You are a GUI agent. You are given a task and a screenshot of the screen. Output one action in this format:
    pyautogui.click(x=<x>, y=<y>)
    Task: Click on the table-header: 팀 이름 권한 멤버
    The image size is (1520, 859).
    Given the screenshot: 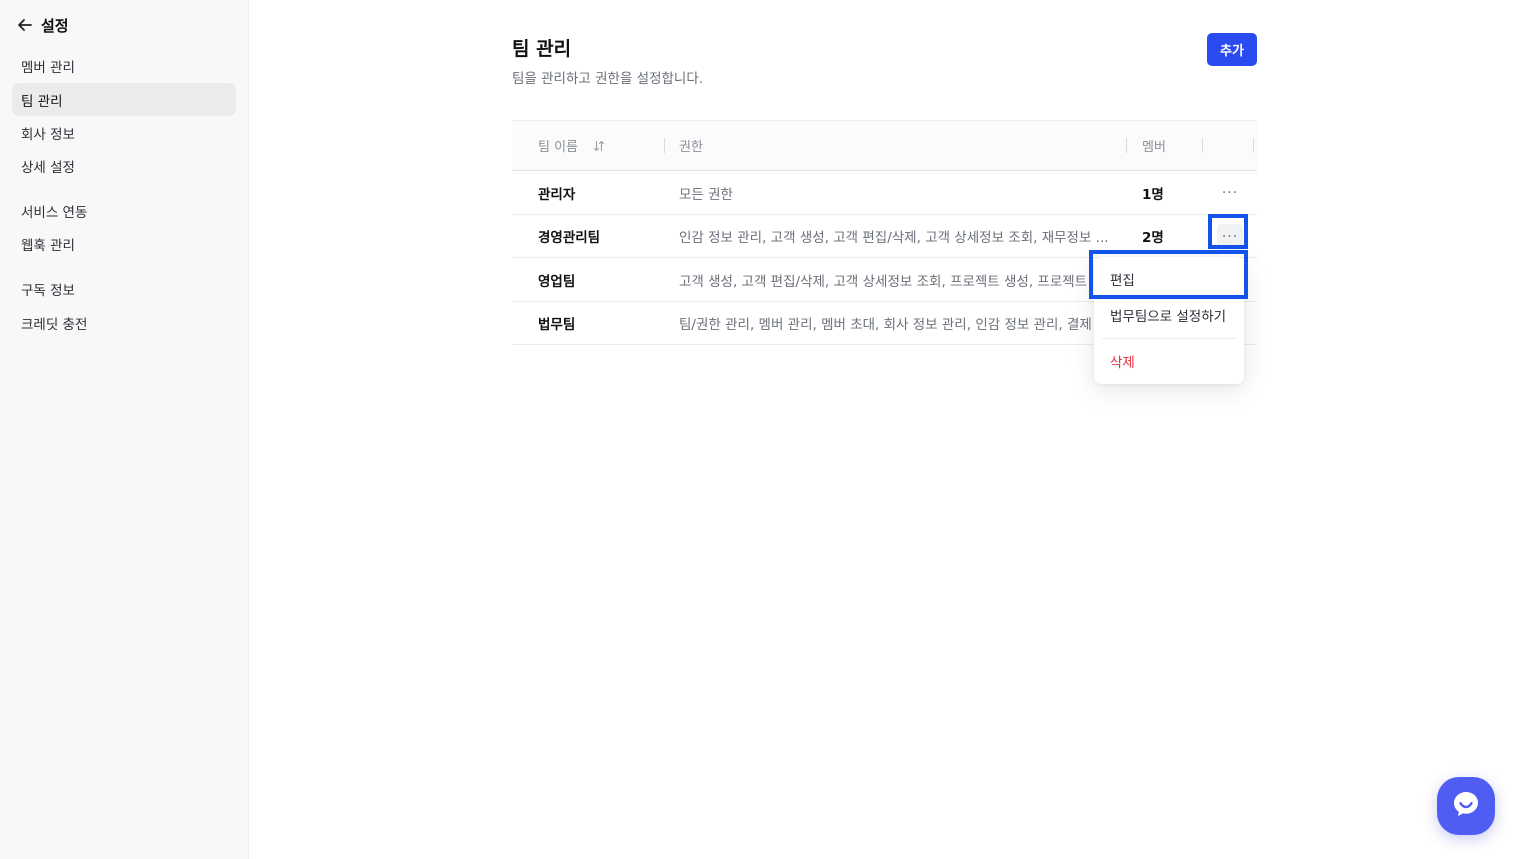 What is the action you would take?
    pyautogui.click(x=884, y=145)
    